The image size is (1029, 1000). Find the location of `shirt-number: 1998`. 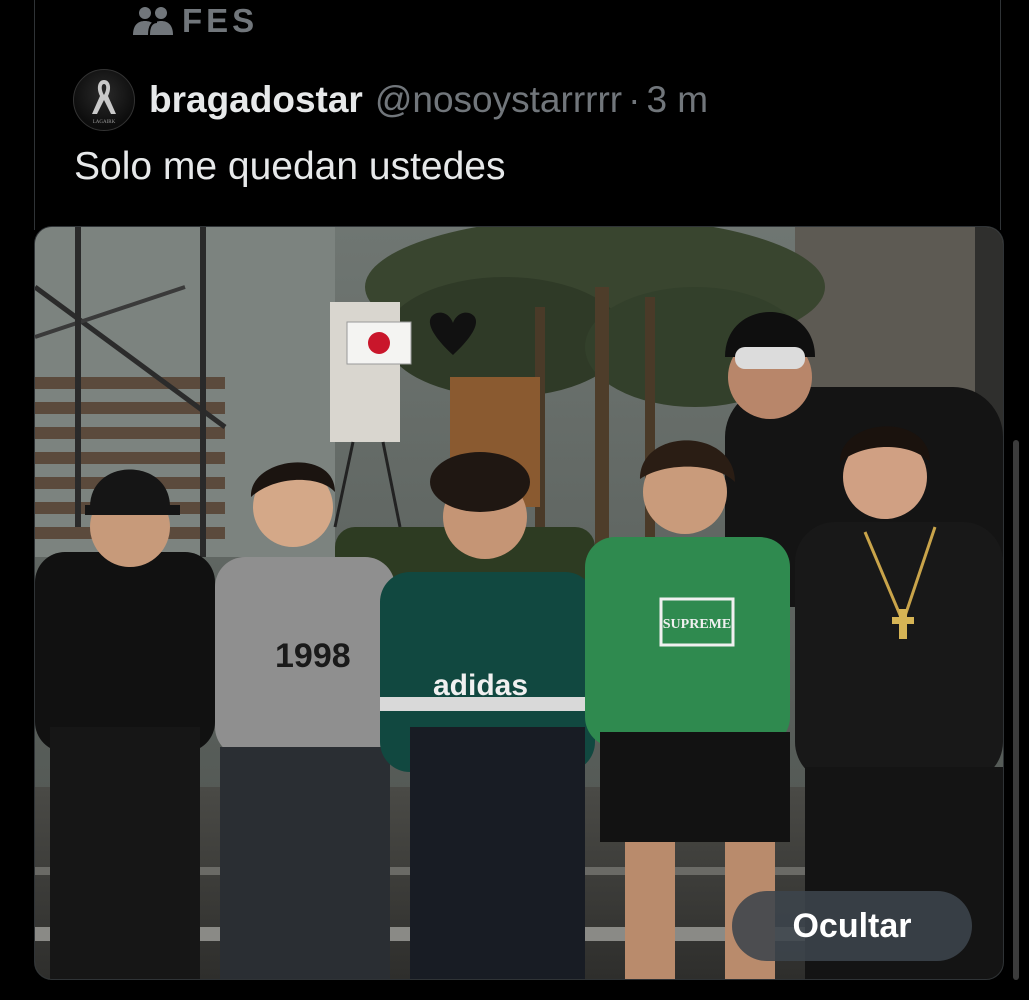

shirt-number: 1998 is located at coordinates (313, 656).